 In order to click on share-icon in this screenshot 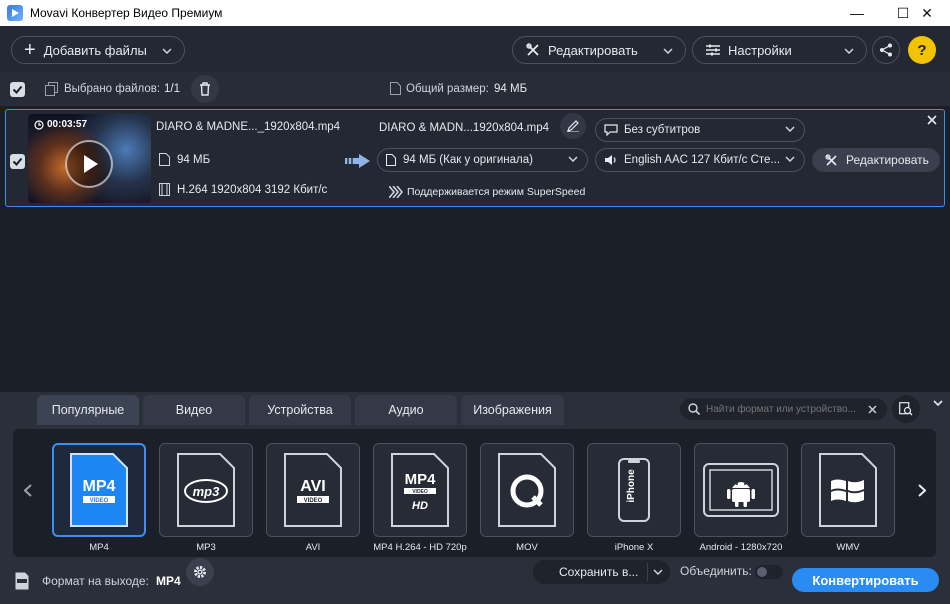, I will do `click(886, 50)`.